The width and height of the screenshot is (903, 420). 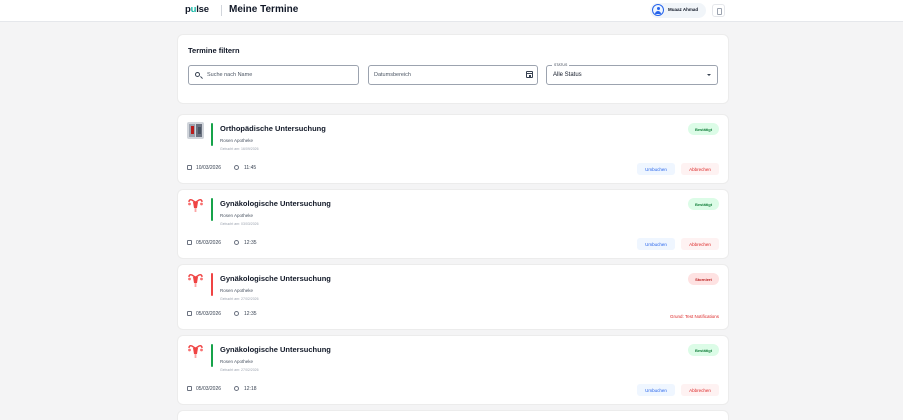 What do you see at coordinates (287, 168) in the screenshot?
I see `appointment-meta: 10/03/2026 11:45` at bounding box center [287, 168].